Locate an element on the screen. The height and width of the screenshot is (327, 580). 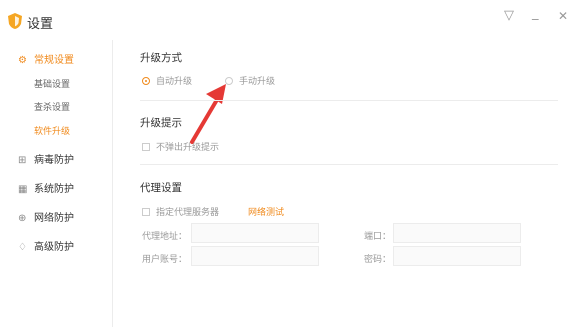
upgrade-prompt-title: 升级提示 is located at coordinates (161, 123).